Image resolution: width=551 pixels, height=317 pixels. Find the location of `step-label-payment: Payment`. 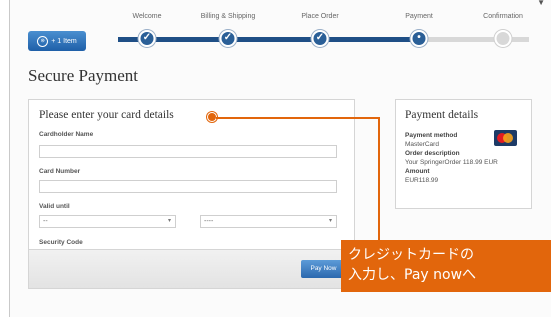

step-label-payment: Payment is located at coordinates (419, 16).